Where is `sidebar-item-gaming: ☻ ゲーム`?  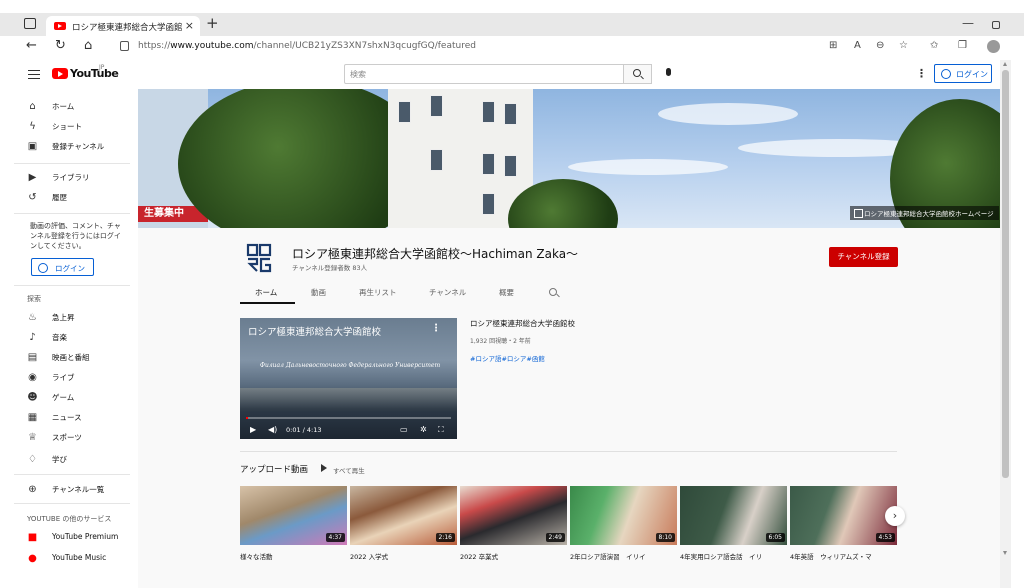
sidebar-item-gaming: ☻ ゲーム is located at coordinates (69, 398).